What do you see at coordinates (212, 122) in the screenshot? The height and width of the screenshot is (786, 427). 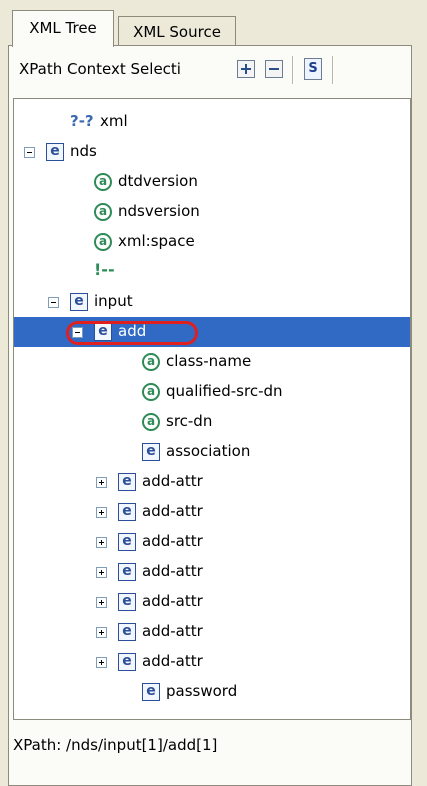 I see `tree-node: ?-? xml` at bounding box center [212, 122].